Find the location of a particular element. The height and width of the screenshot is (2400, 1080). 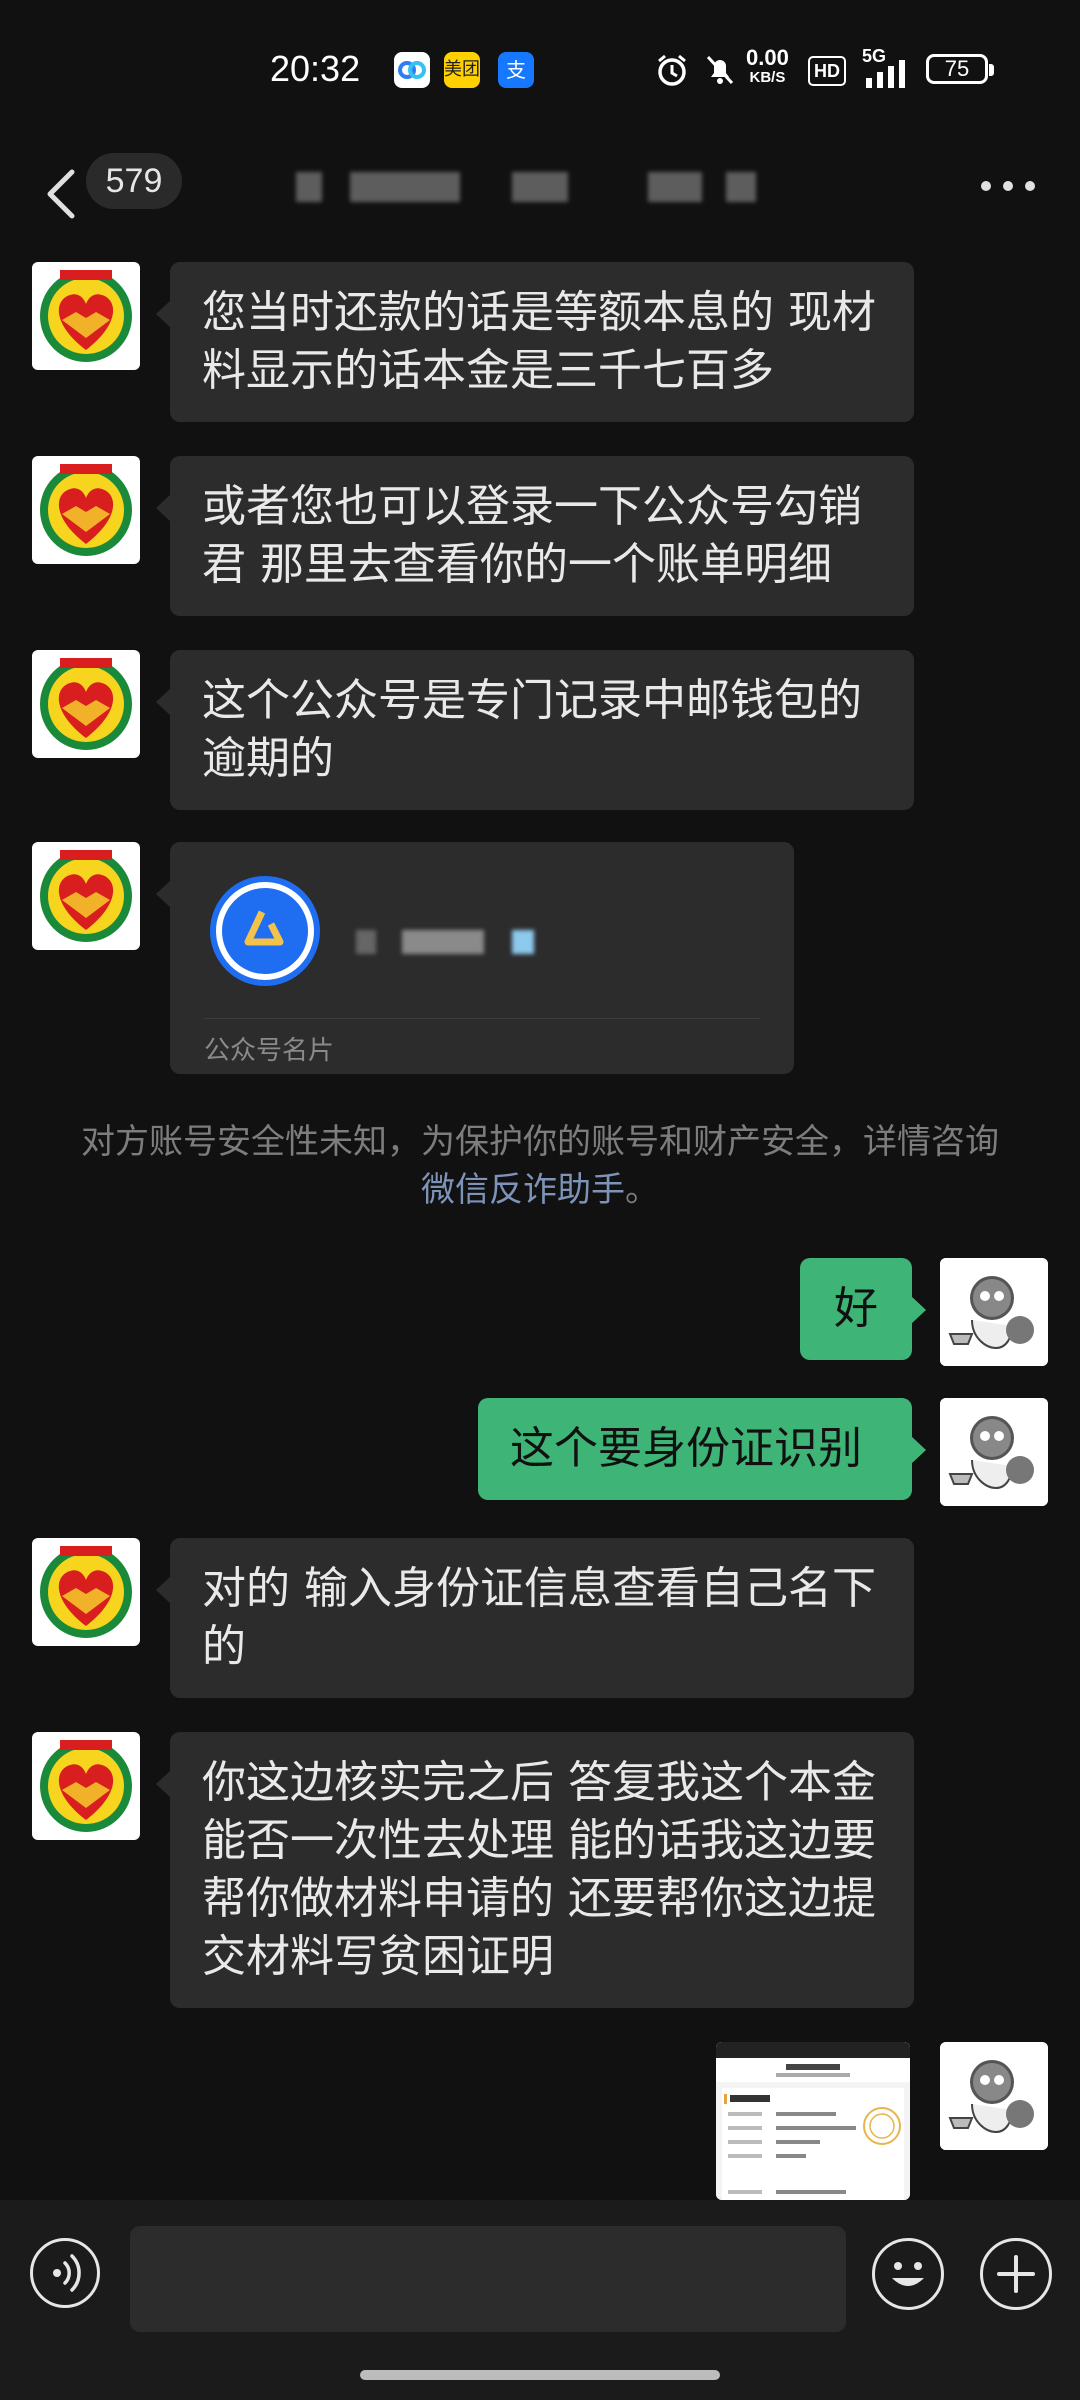

smiley-icon is located at coordinates (908, 2274).